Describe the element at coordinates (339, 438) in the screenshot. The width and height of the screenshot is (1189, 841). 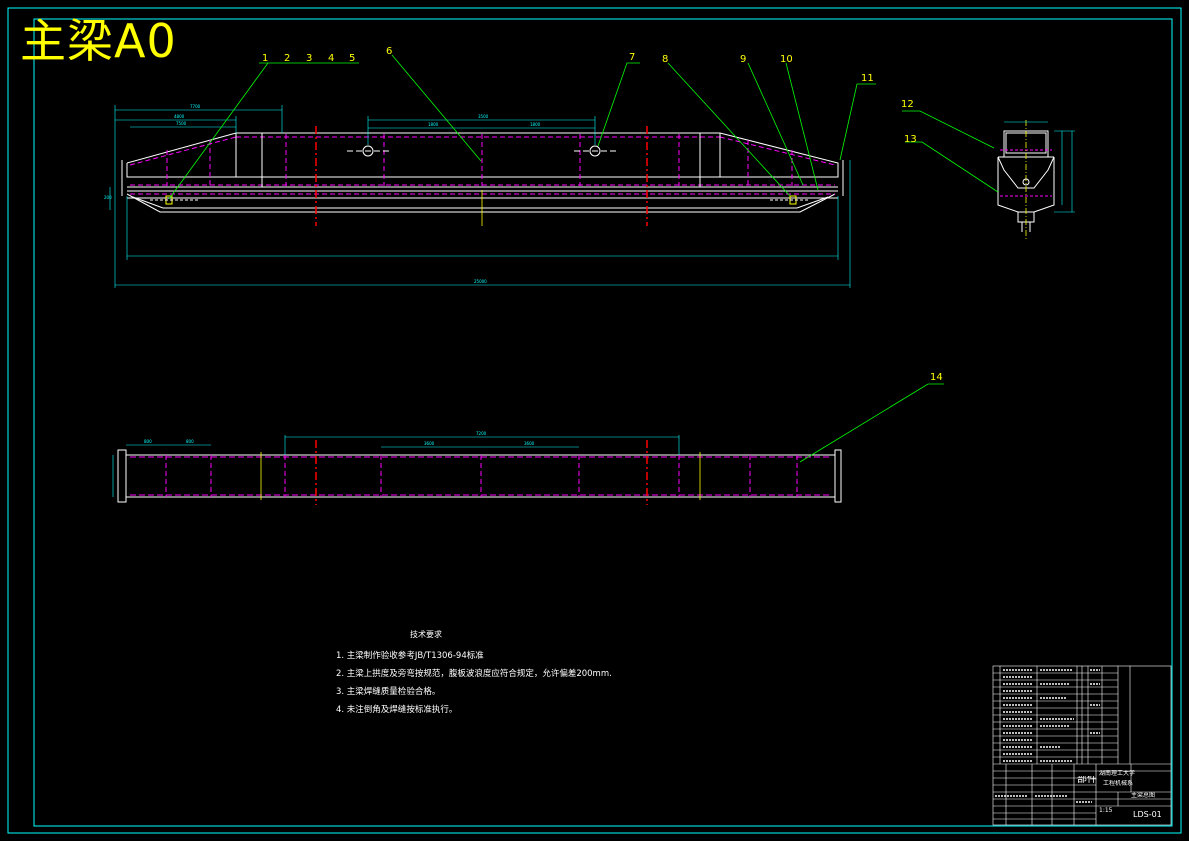
I see `plan-dim-texts: 800 800 7200 3600 3600` at that location.